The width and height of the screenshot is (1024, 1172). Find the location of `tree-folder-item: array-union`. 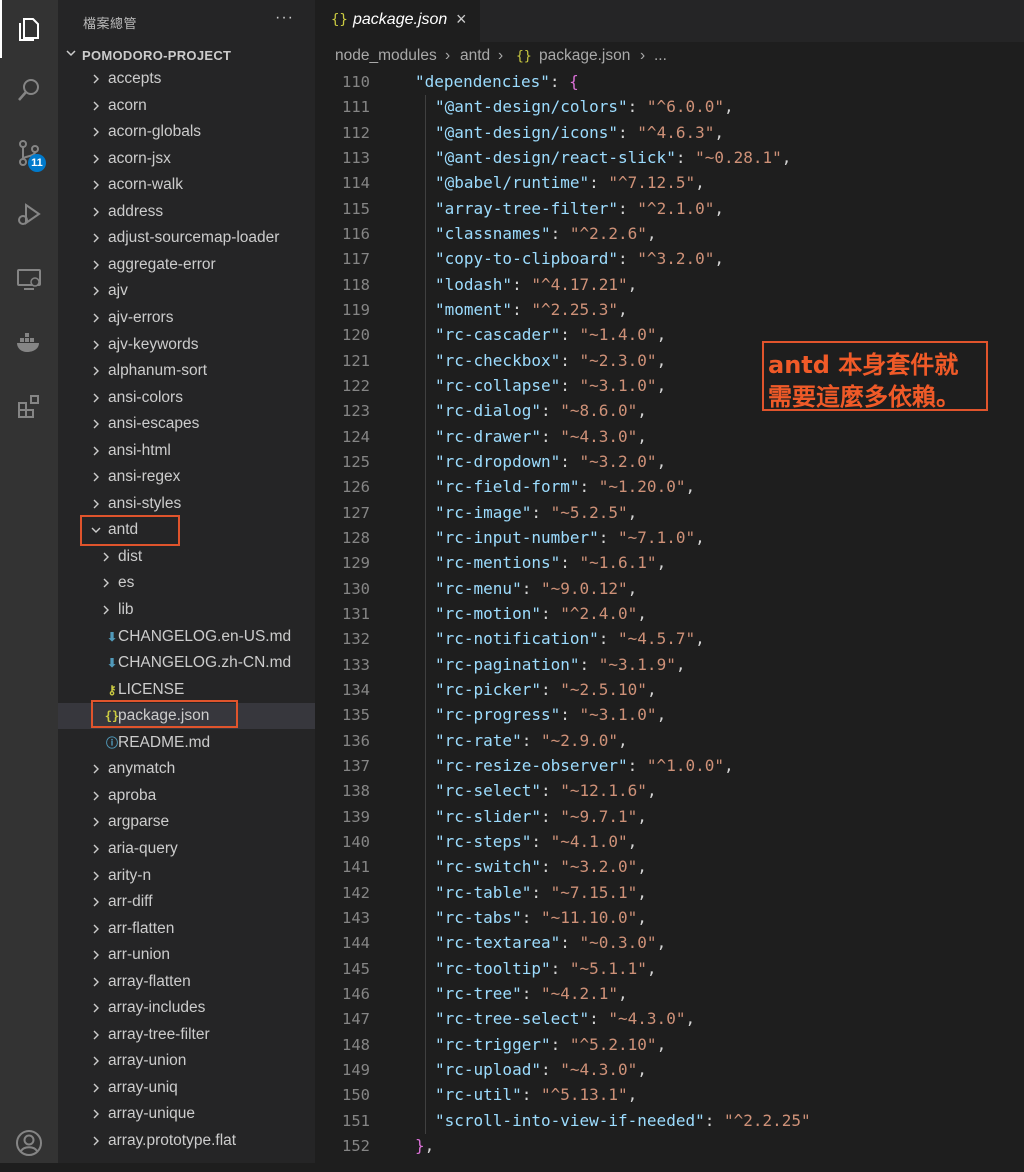

tree-folder-item: array-union is located at coordinates (186, 1061).